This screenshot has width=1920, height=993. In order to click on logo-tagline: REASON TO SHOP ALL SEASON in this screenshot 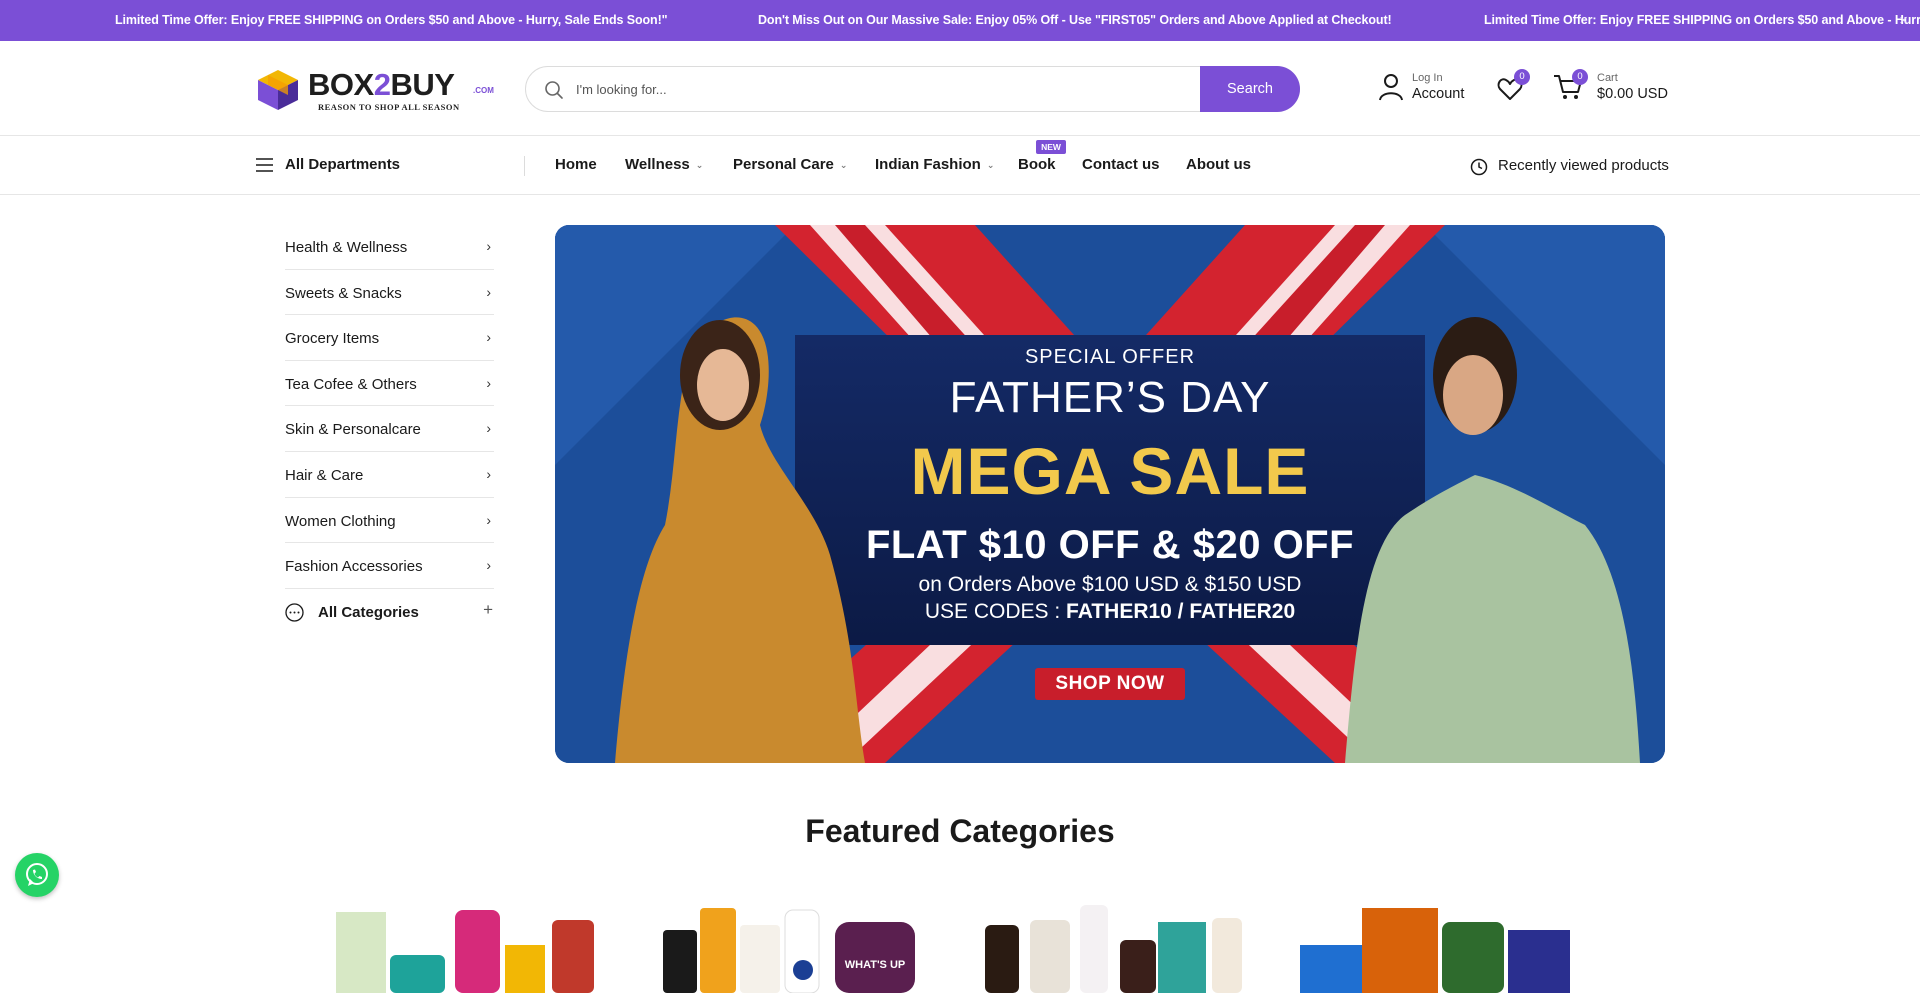, I will do `click(389, 107)`.